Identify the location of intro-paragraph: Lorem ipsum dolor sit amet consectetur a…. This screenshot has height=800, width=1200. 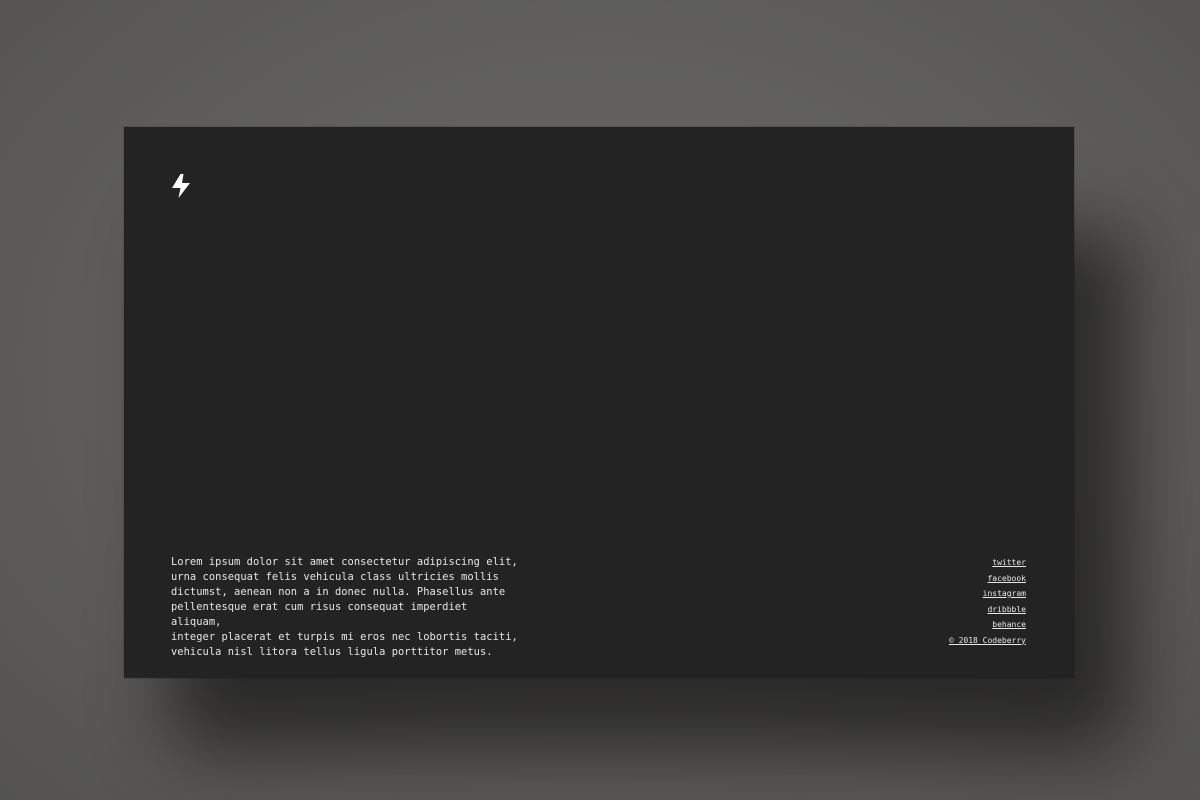
(344, 607).